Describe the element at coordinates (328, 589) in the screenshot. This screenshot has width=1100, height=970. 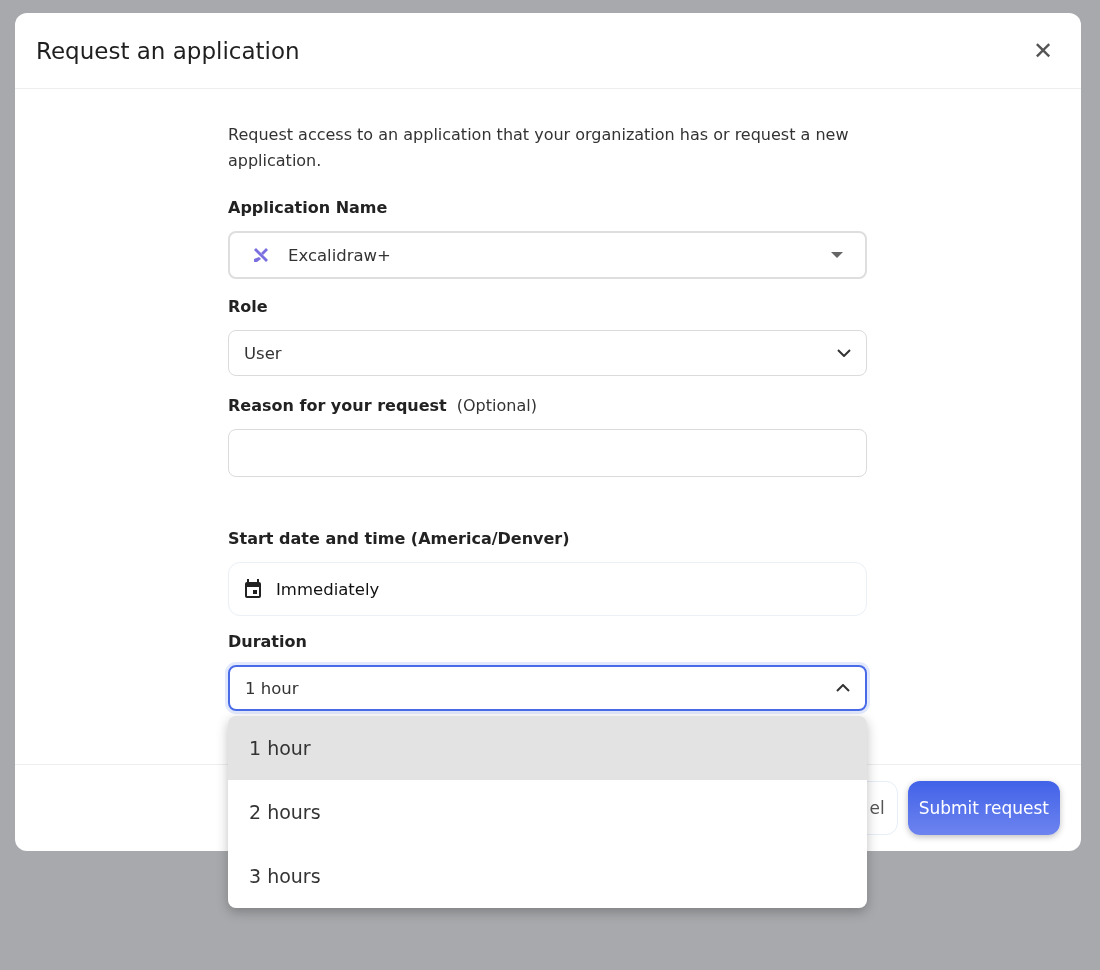
I see `date-value: Immediately` at that location.